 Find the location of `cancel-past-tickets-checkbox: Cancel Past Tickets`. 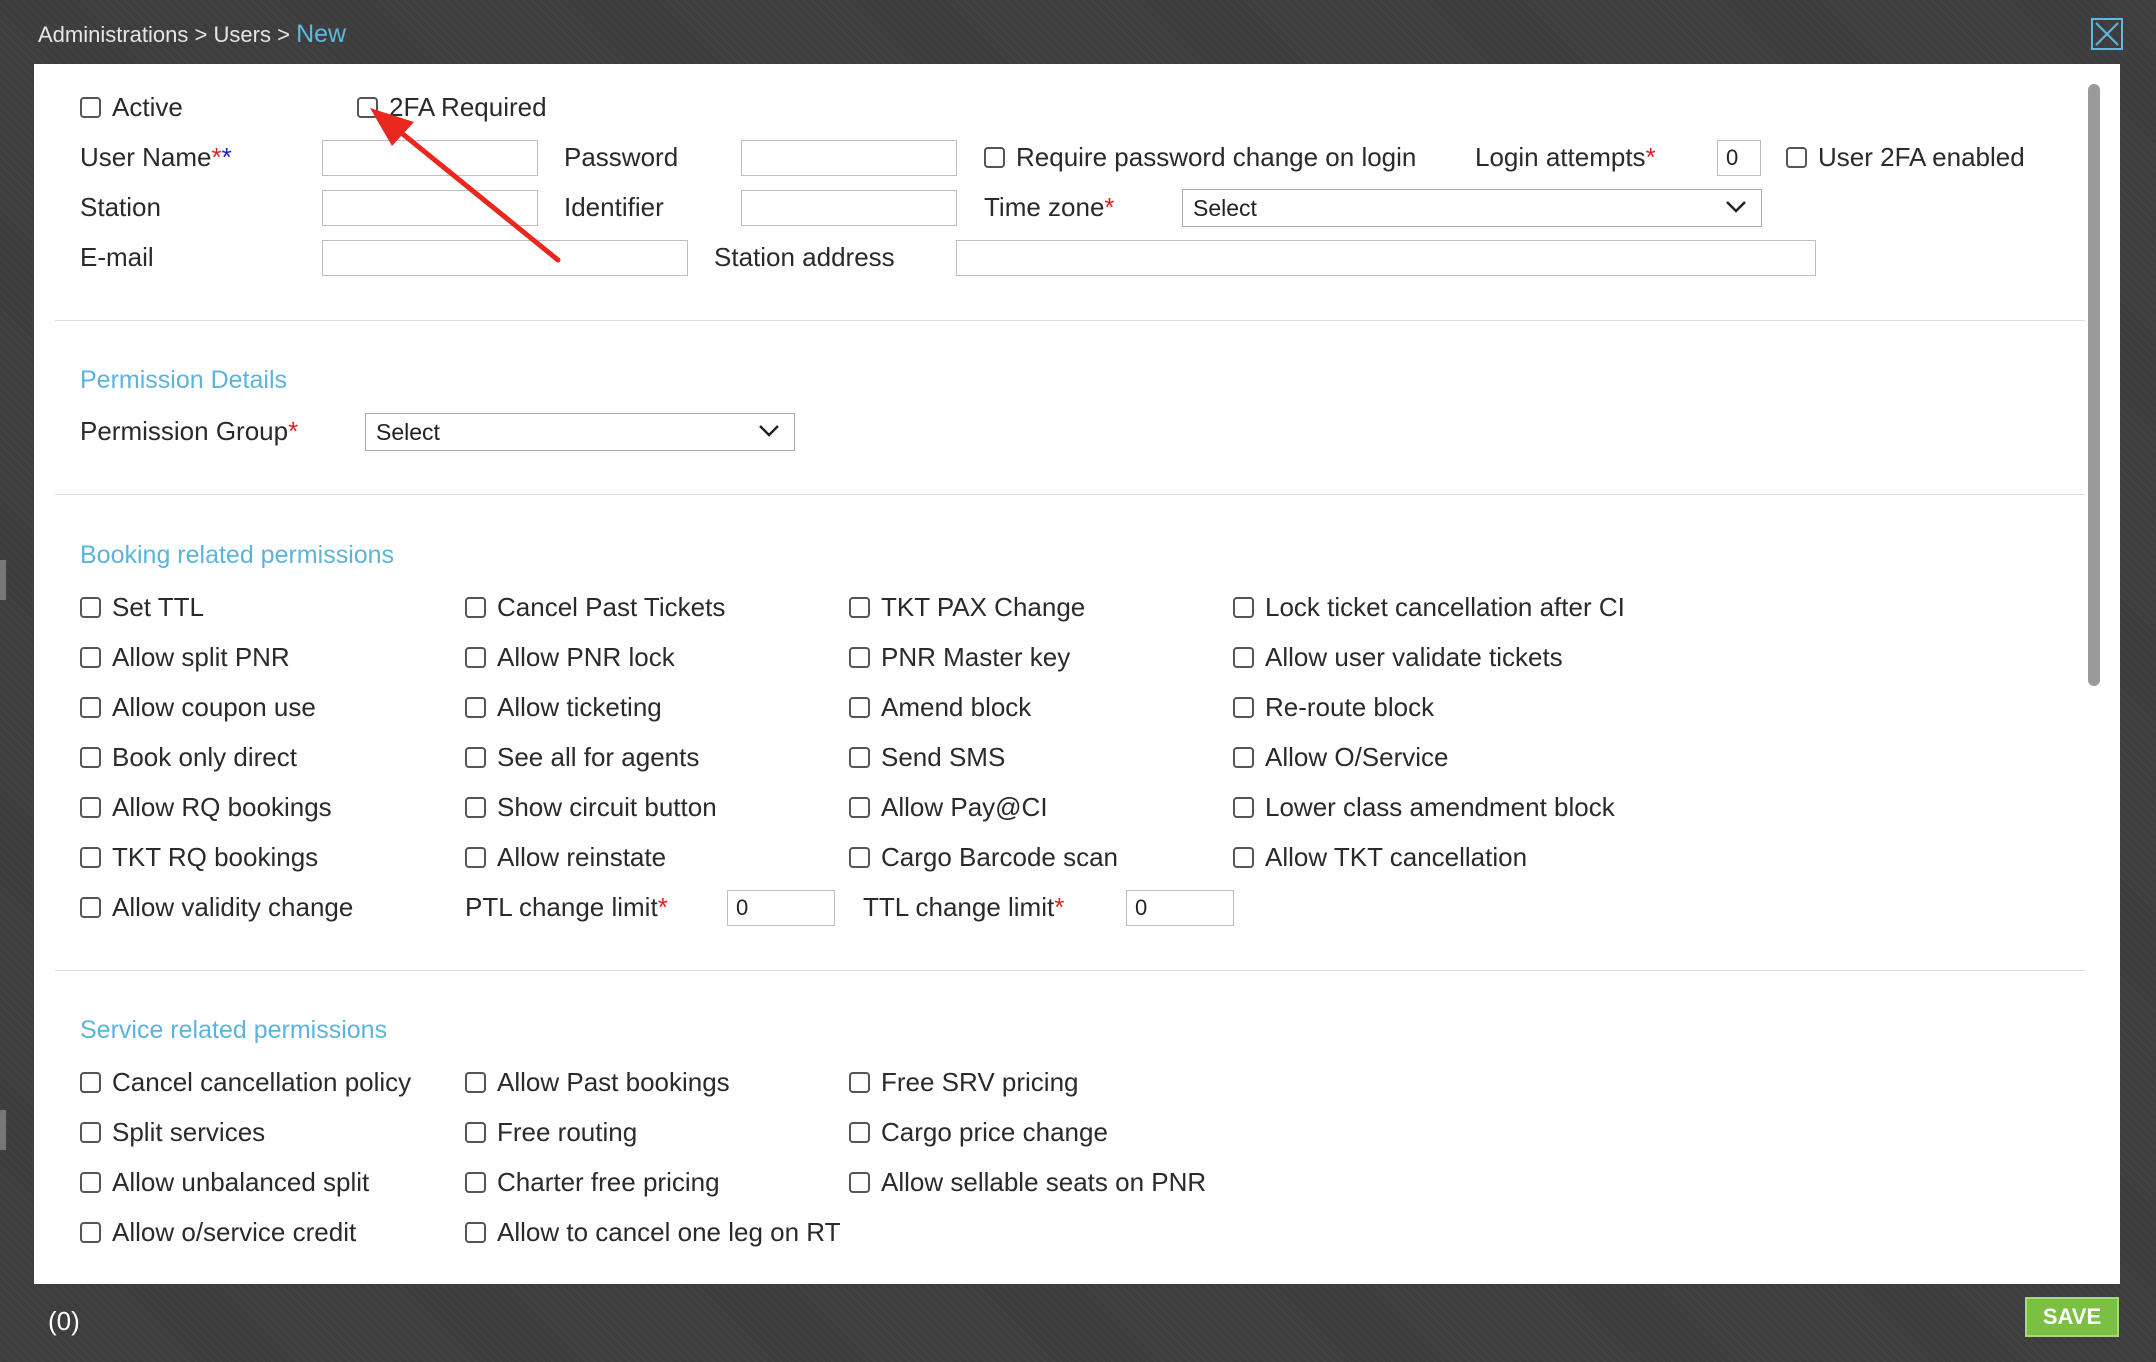

cancel-past-tickets-checkbox: Cancel Past Tickets is located at coordinates (595, 607).